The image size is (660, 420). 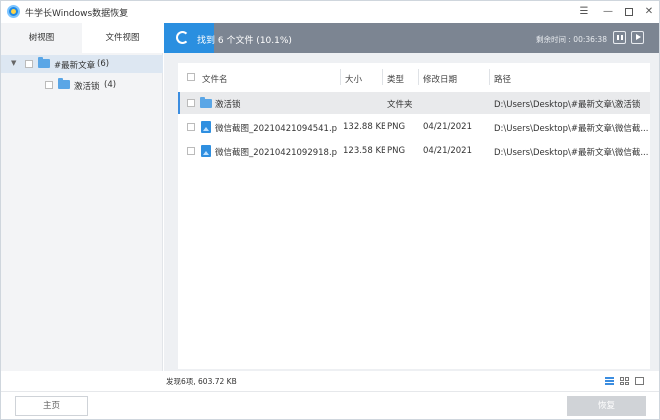 What do you see at coordinates (609, 381) in the screenshot?
I see `list-view-icon` at bounding box center [609, 381].